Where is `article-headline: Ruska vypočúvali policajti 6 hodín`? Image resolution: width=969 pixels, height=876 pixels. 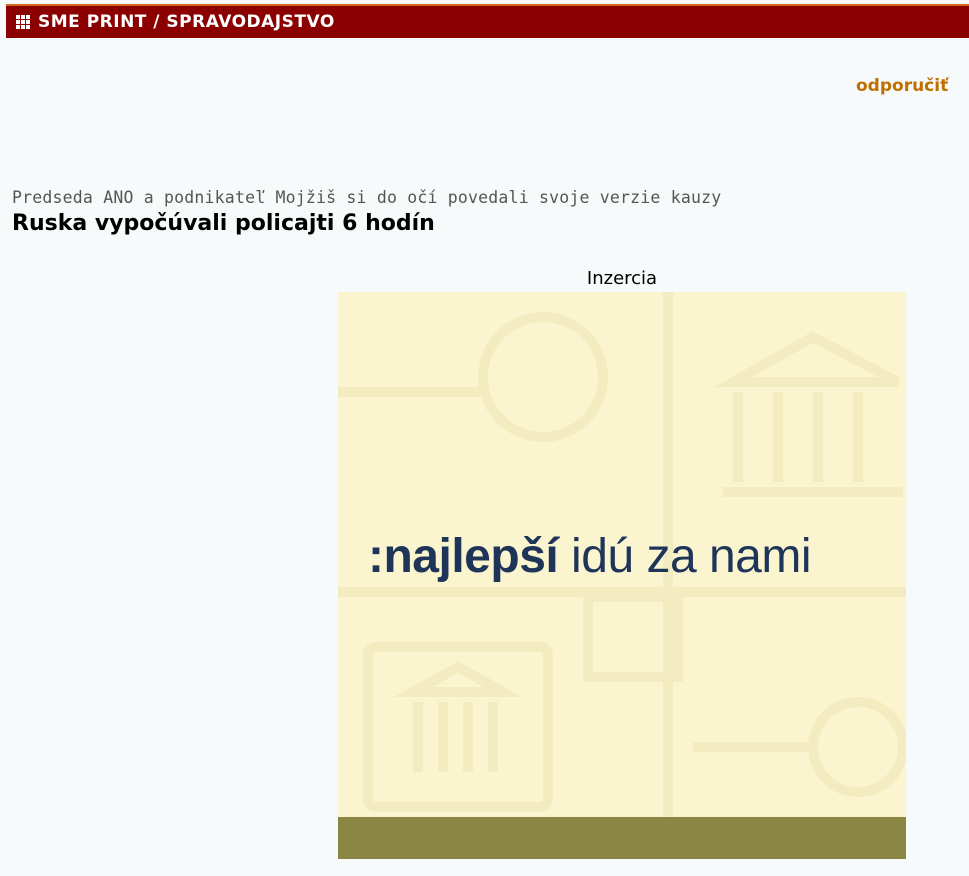 article-headline: Ruska vypočúvali policajti 6 hodín is located at coordinates (223, 223).